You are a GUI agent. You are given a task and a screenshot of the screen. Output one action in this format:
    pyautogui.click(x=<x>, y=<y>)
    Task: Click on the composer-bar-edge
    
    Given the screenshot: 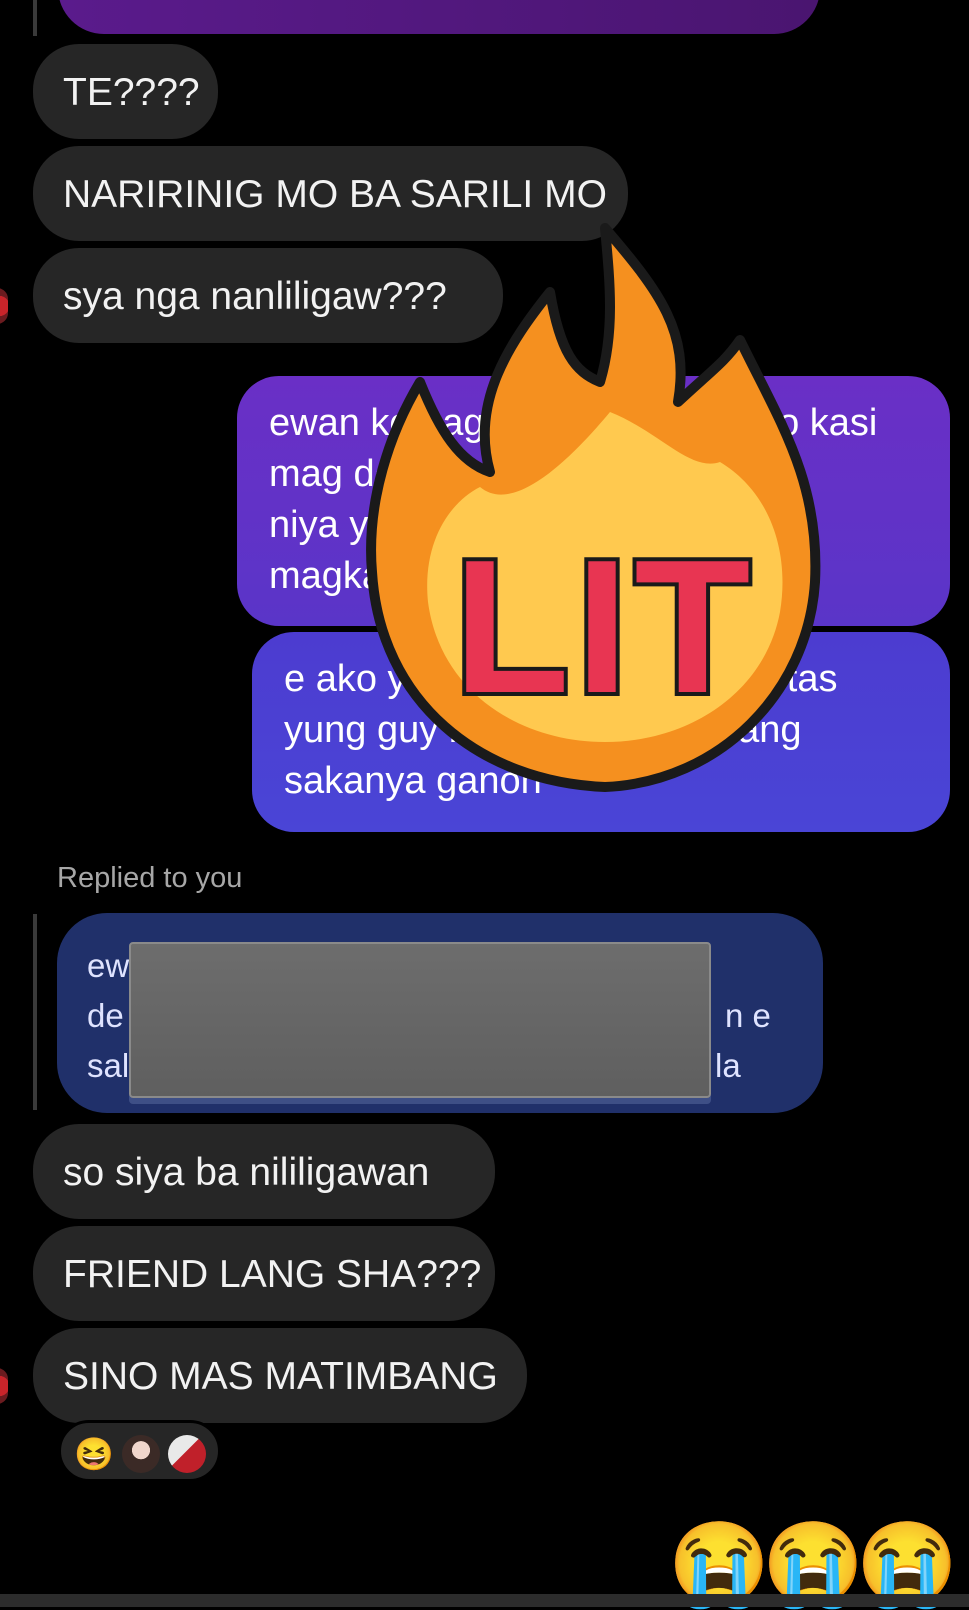 What is the action you would take?
    pyautogui.click(x=484, y=1600)
    